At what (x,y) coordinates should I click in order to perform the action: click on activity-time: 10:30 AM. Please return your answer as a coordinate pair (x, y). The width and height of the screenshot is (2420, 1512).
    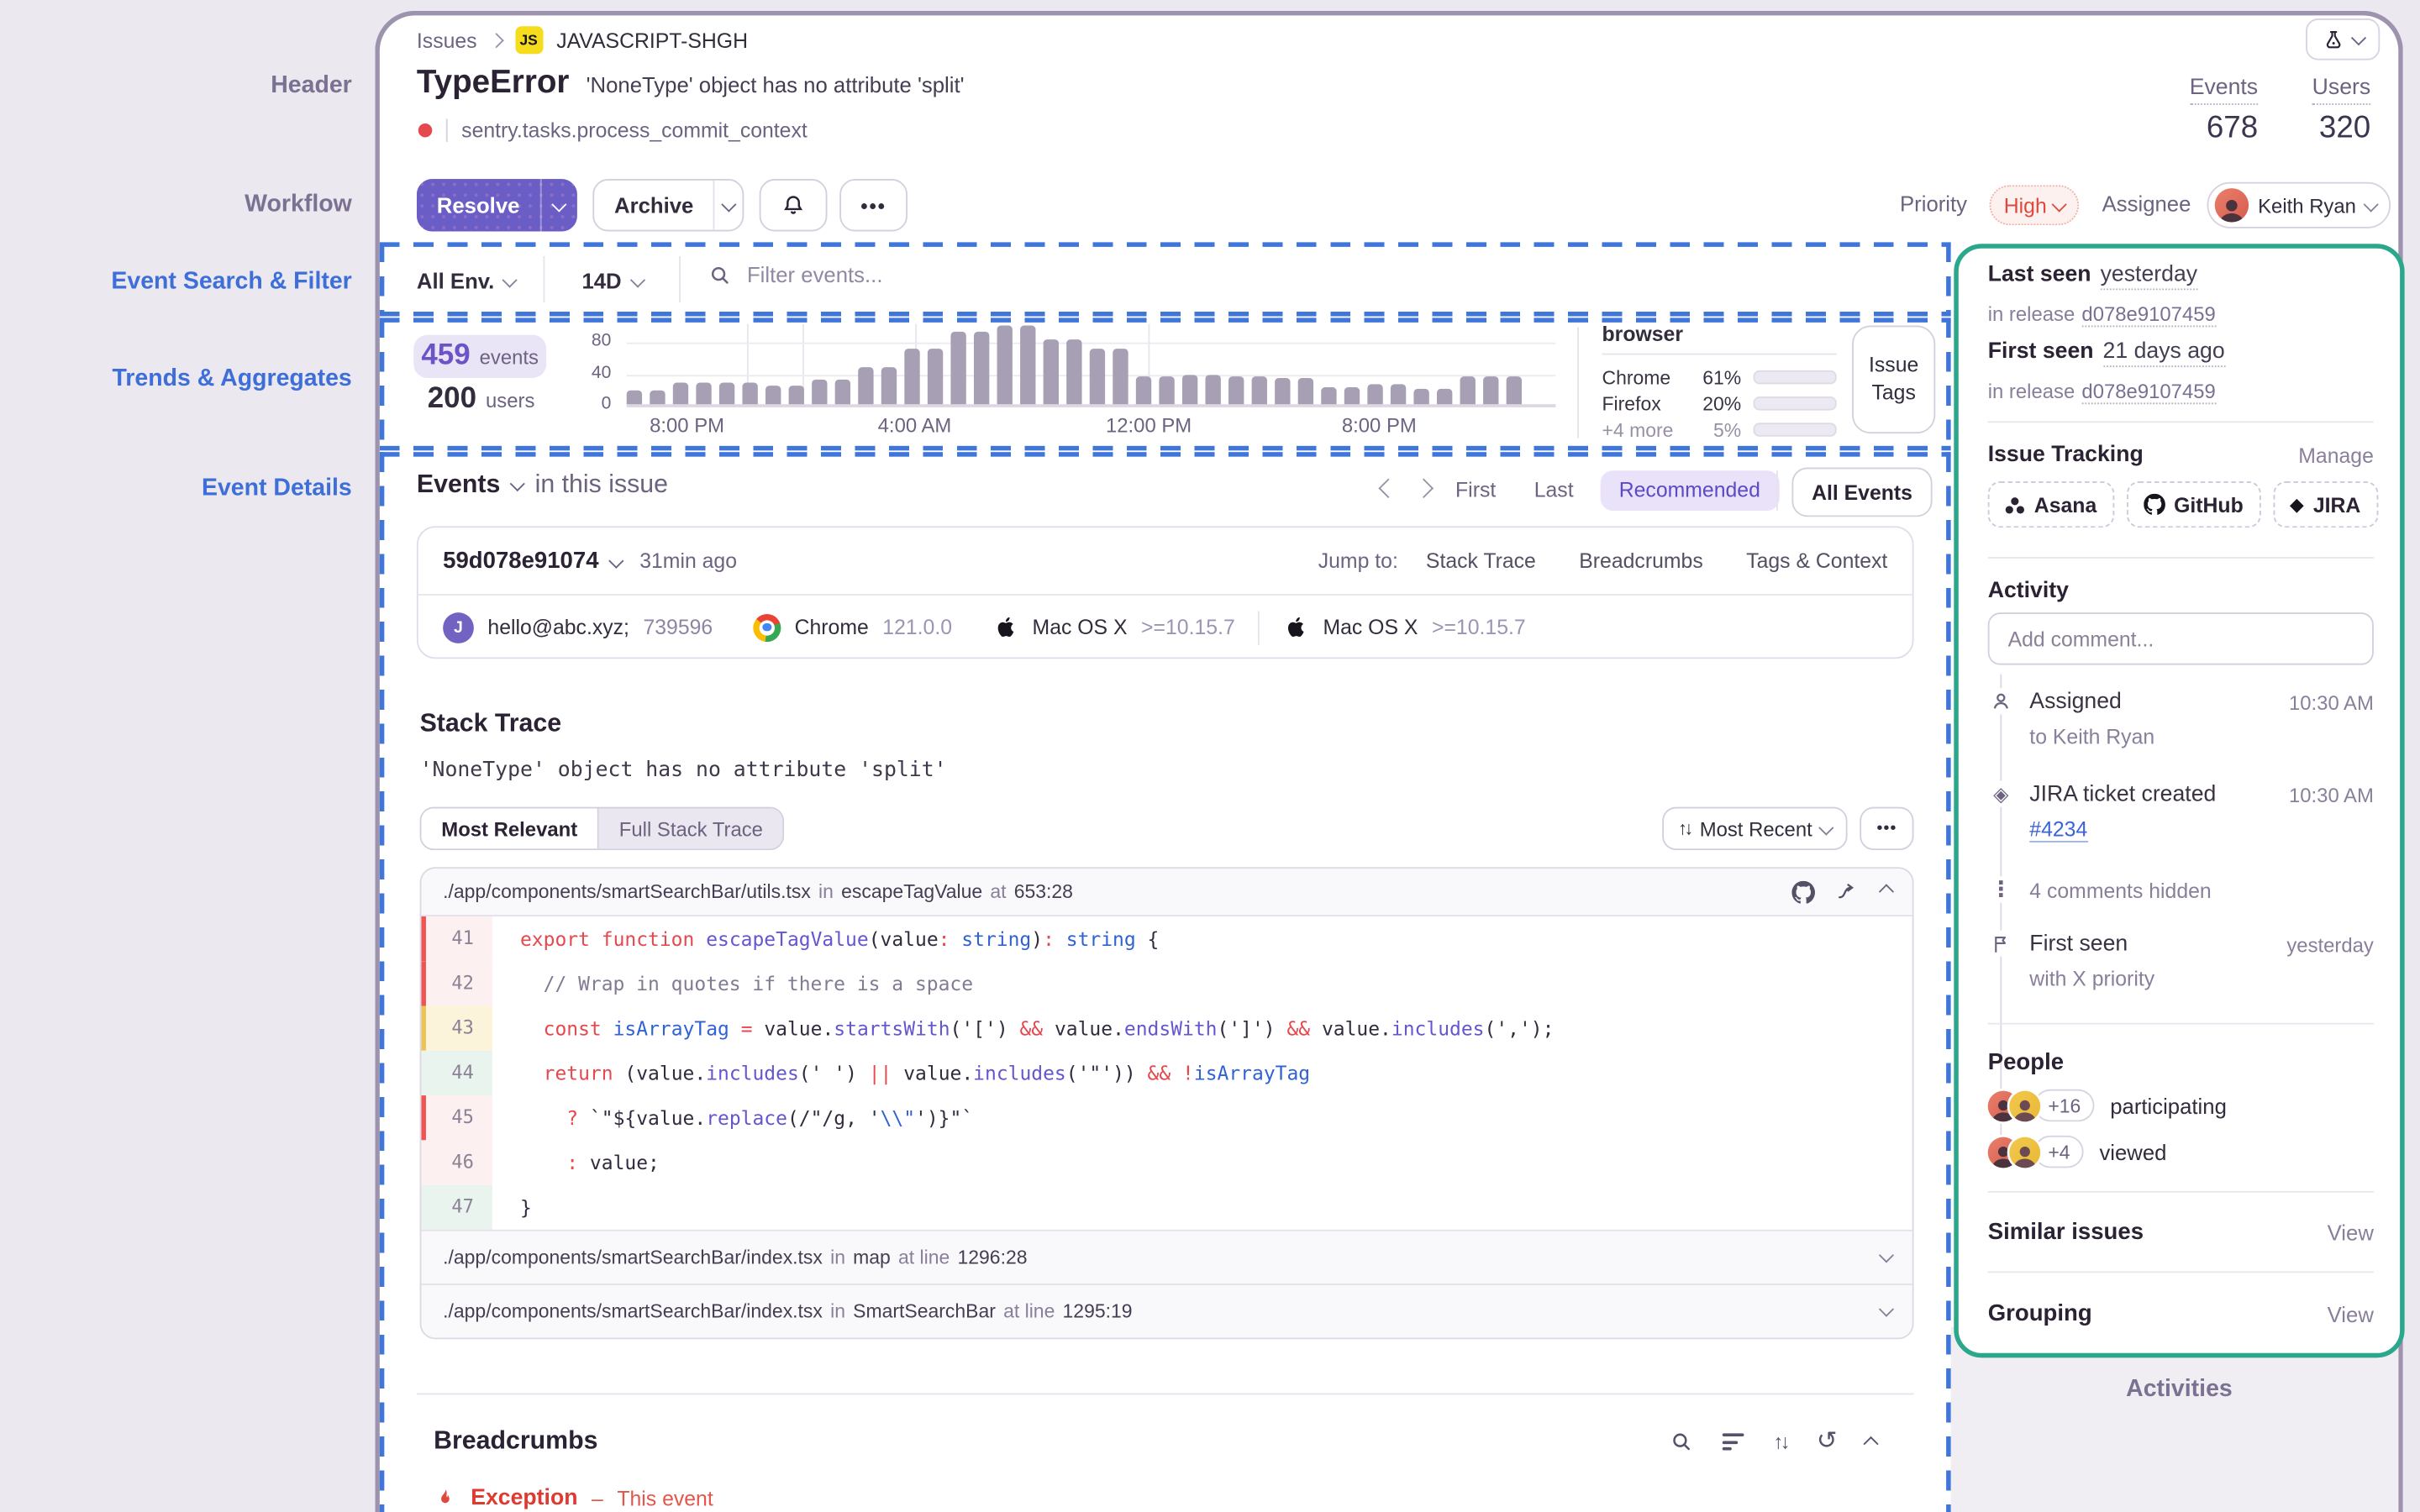
    Looking at the image, I should click on (2331, 702).